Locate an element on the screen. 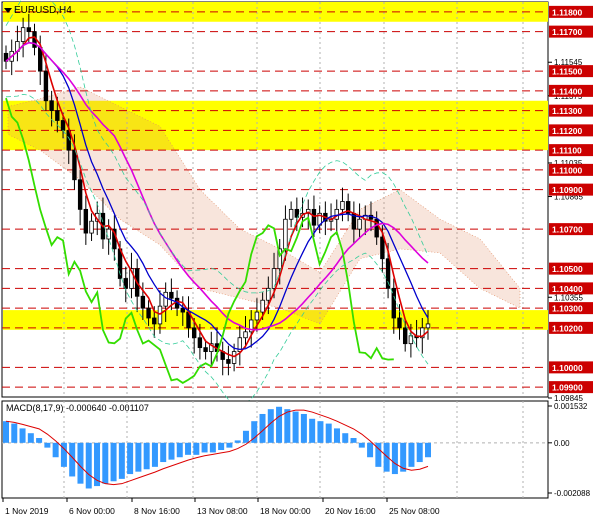 The width and height of the screenshot is (595, 524). level-label: 1.11700 is located at coordinates (567, 32).